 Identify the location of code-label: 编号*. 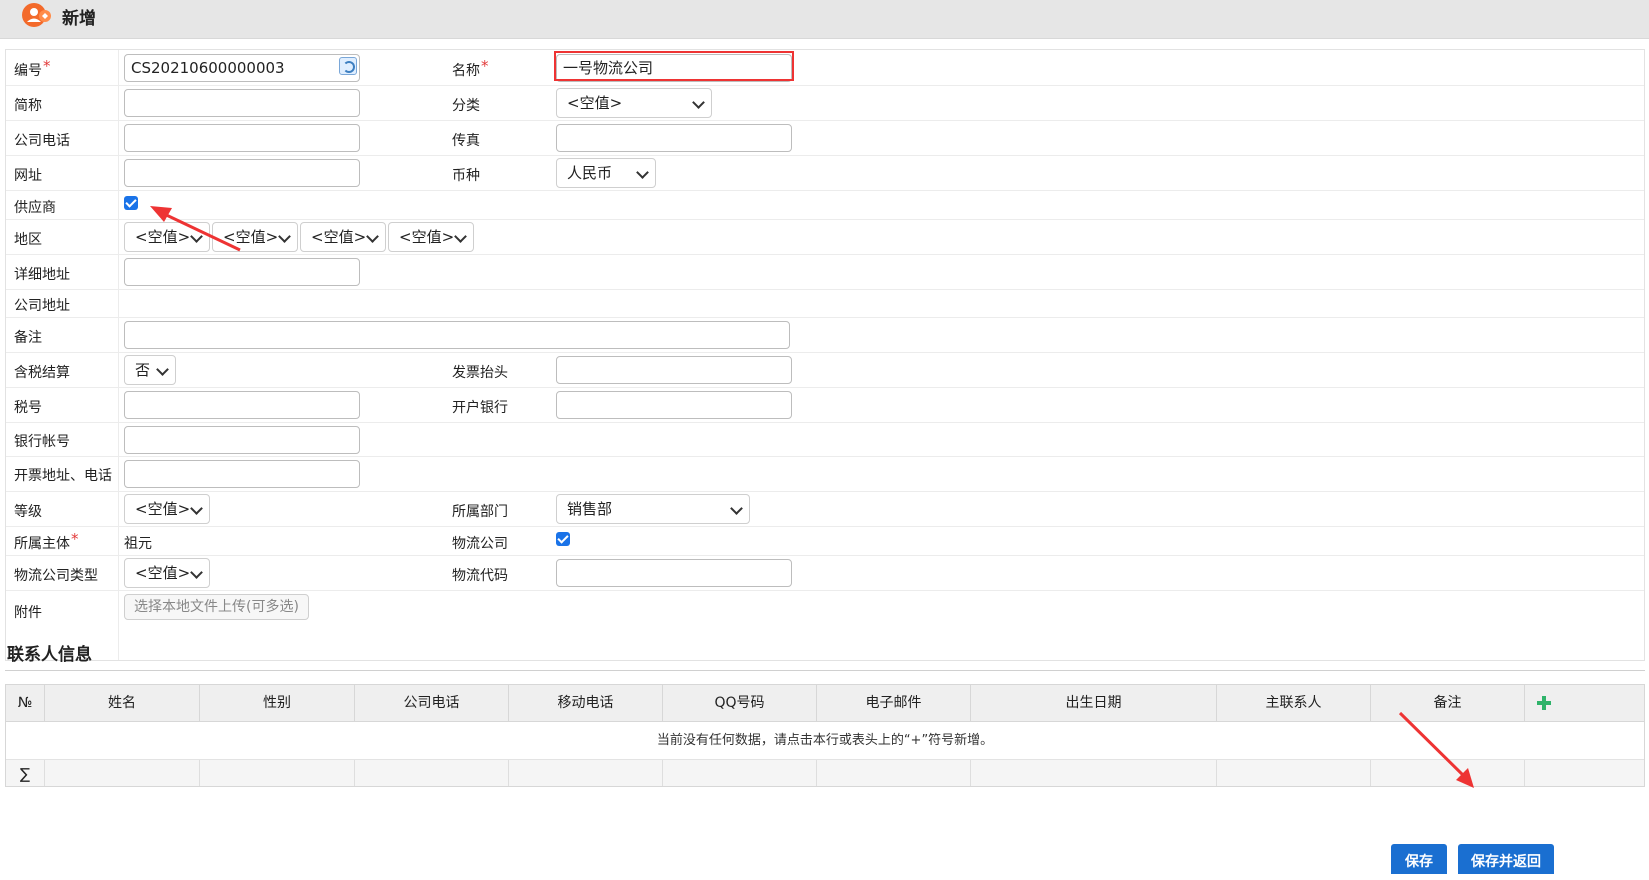
(32, 68).